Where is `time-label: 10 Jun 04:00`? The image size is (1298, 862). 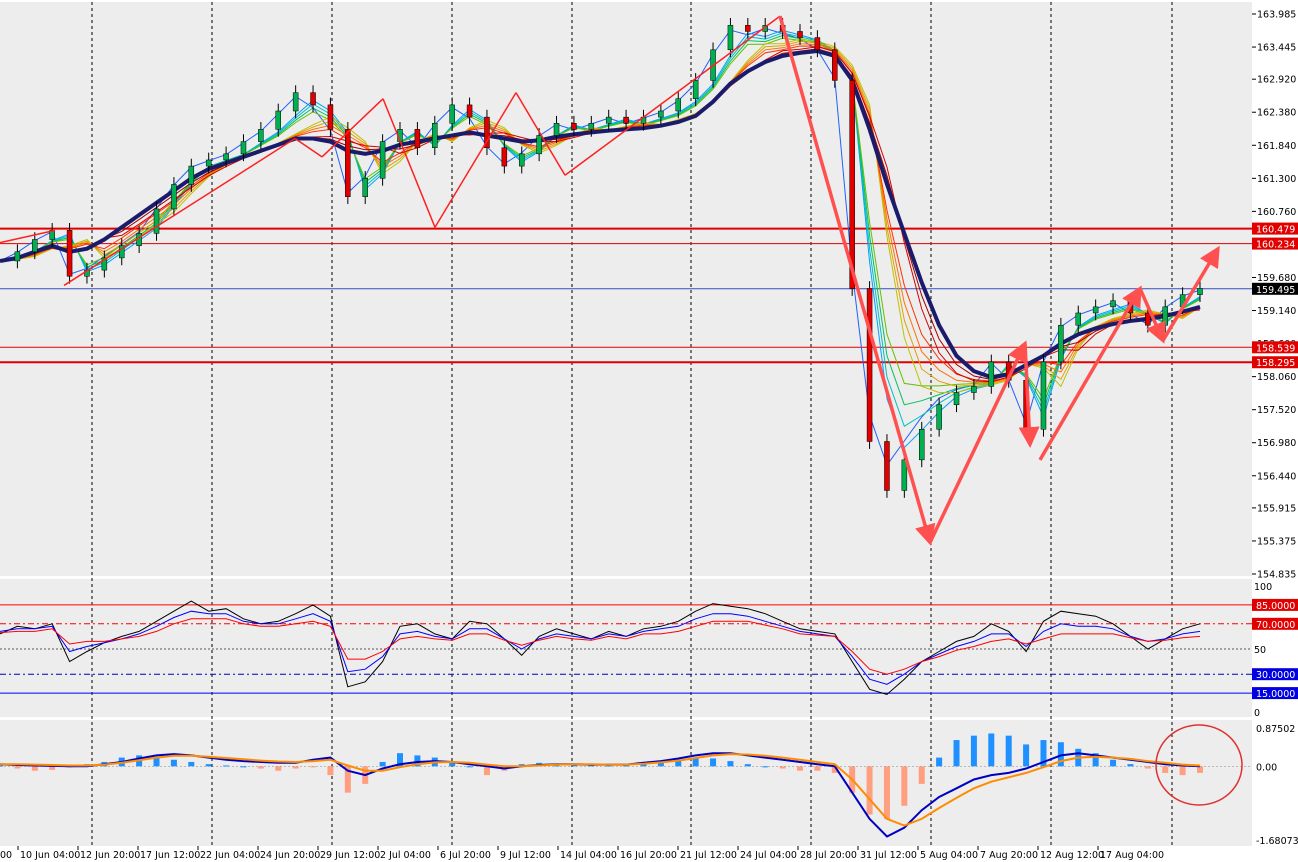
time-label: 10 Jun 04:00 is located at coordinates (50, 855).